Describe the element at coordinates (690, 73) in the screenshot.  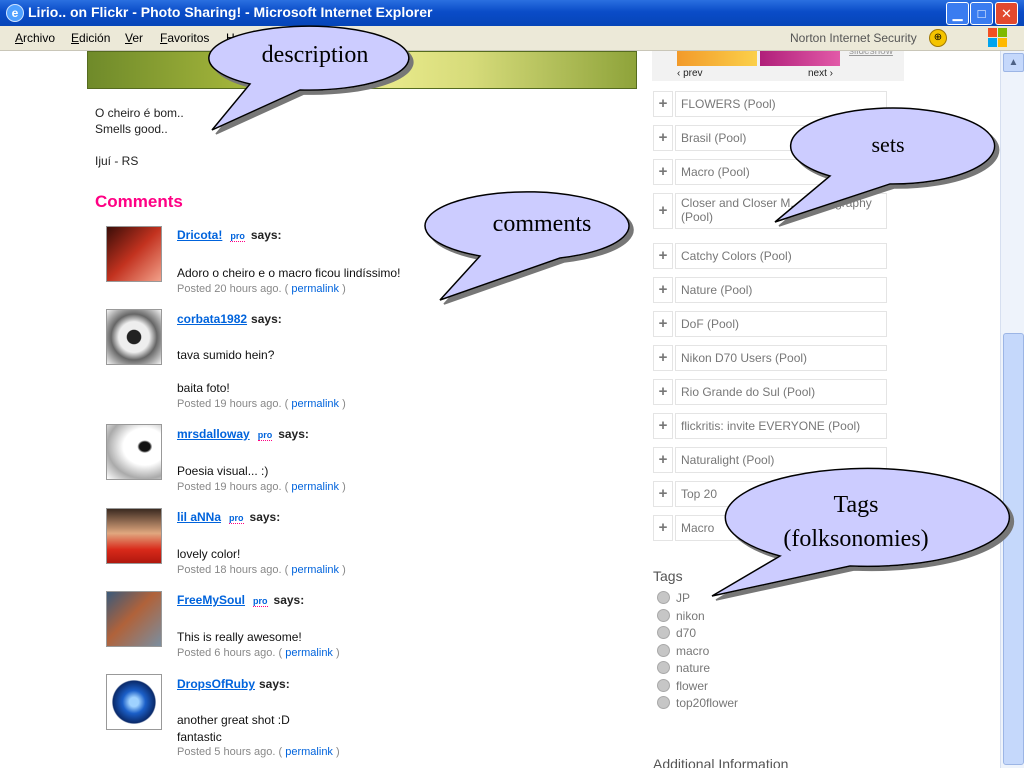
I see `prev-link: ‹ prev` at that location.